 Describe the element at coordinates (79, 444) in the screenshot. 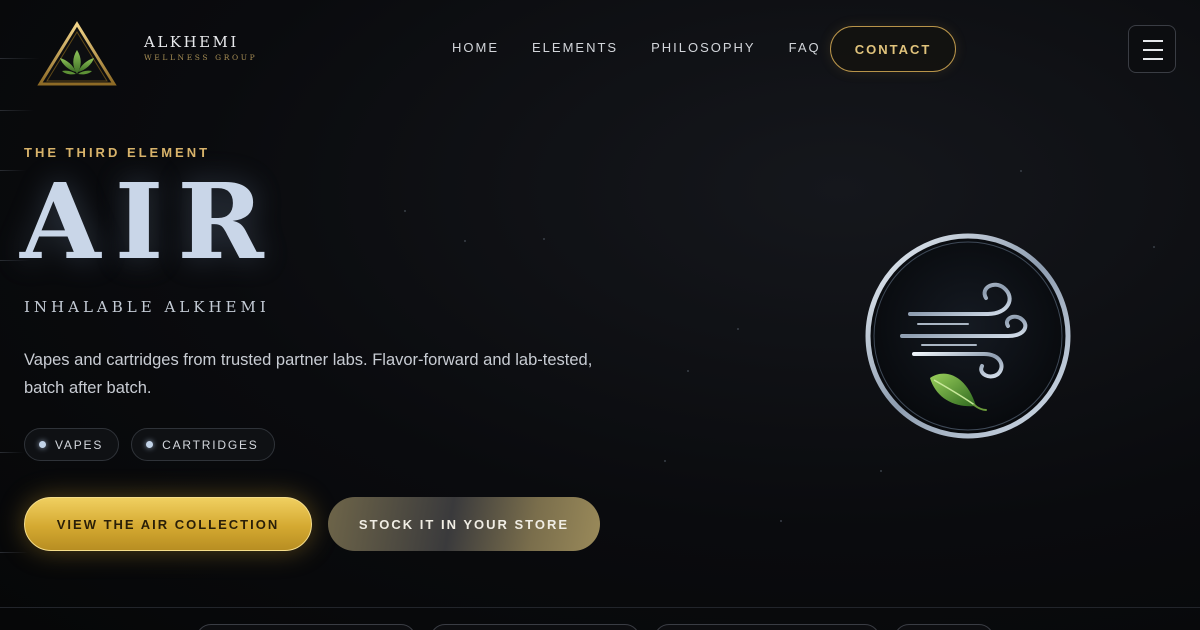

I see `tag-label: VAPES` at that location.